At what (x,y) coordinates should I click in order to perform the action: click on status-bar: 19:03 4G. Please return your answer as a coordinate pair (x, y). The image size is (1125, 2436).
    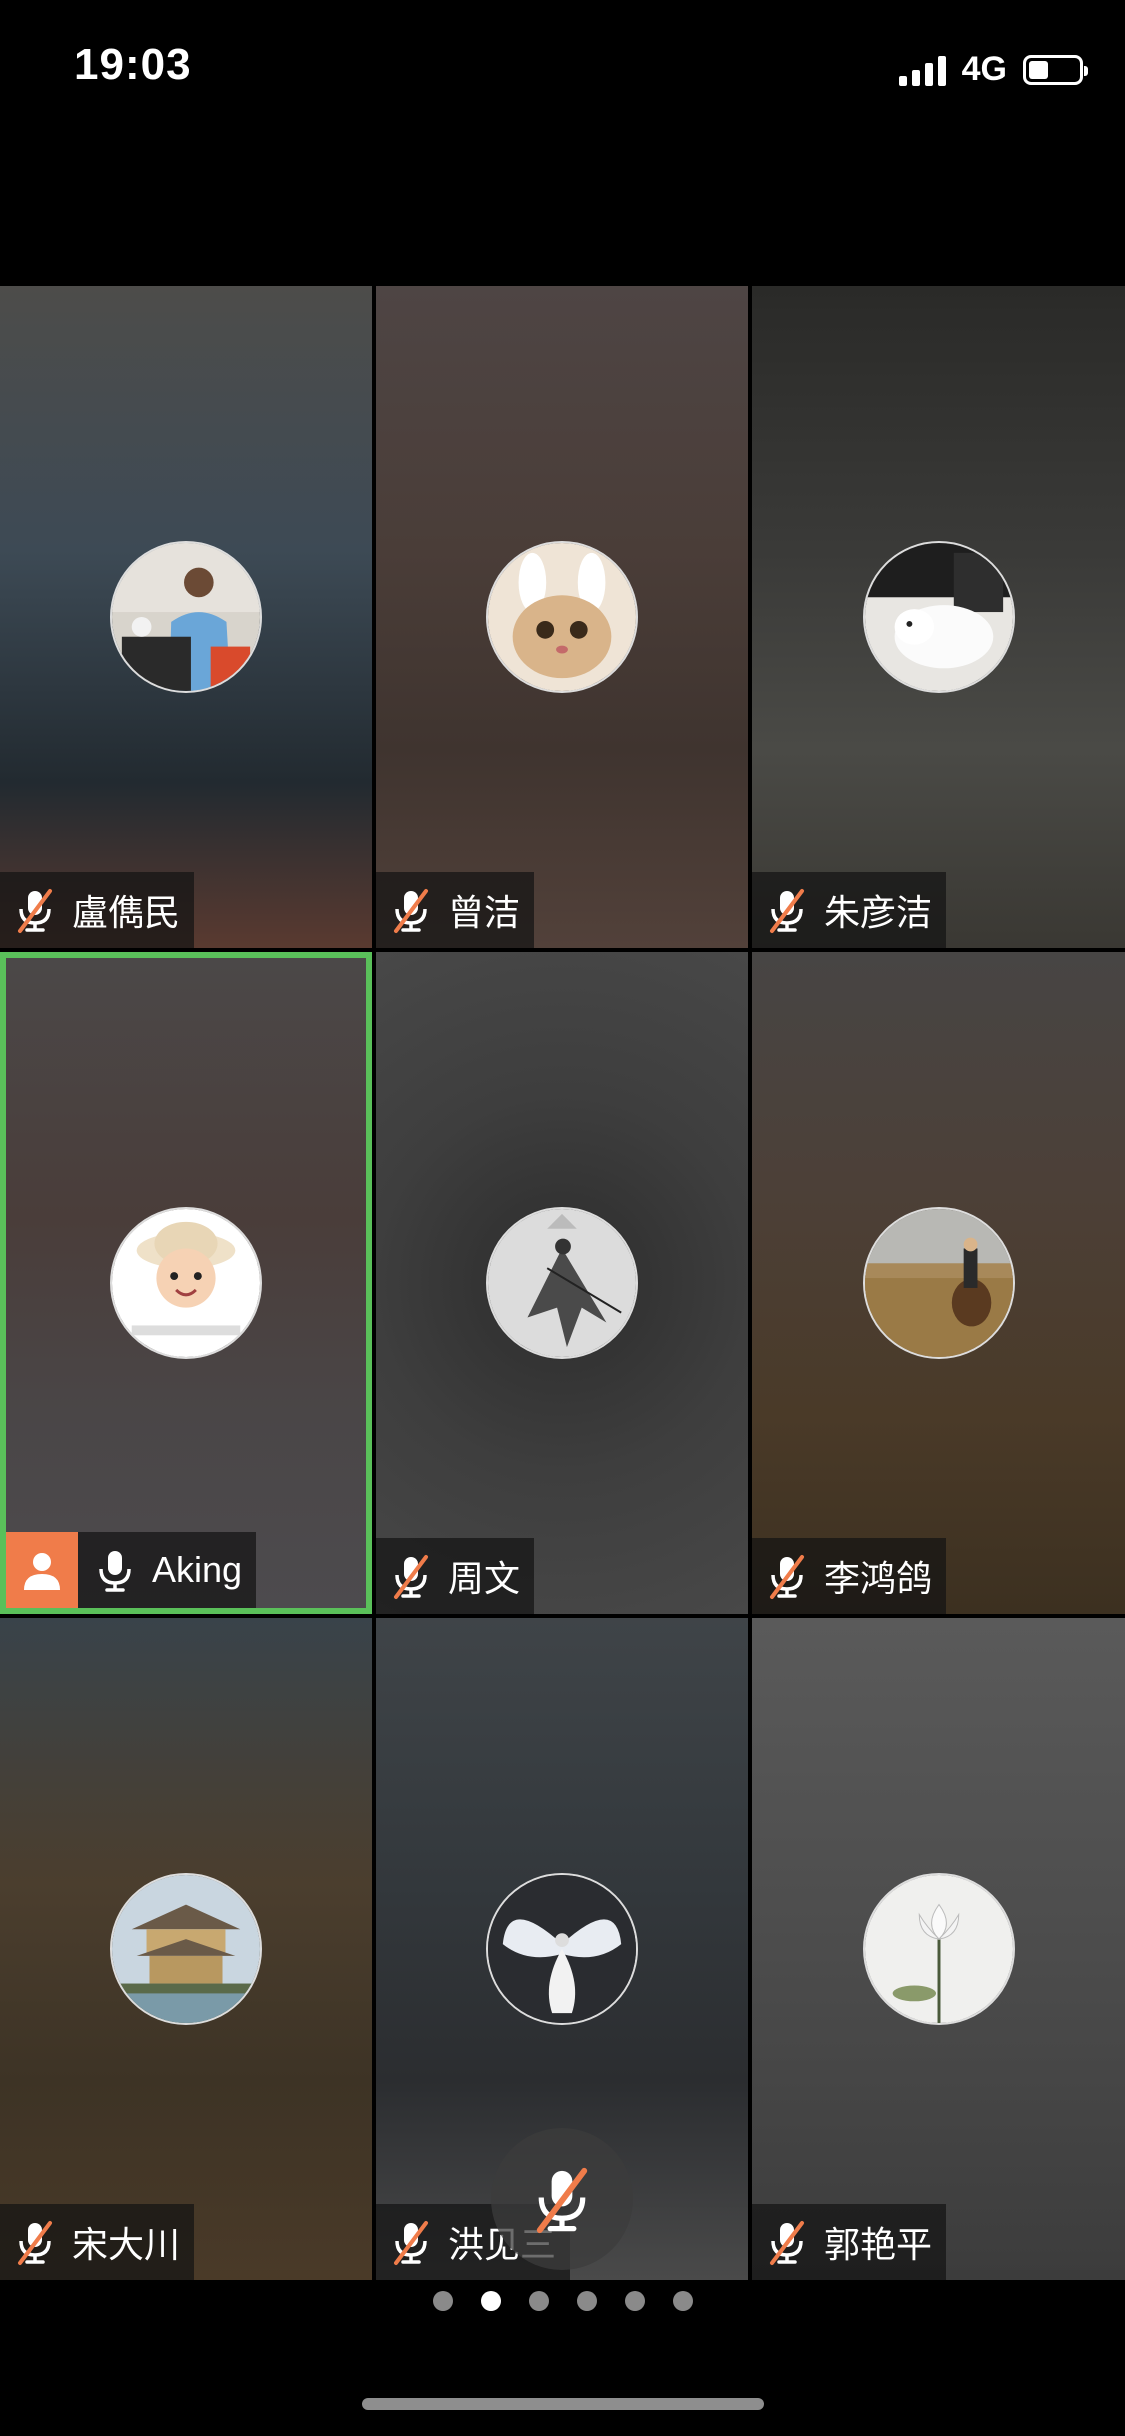
    Looking at the image, I should click on (562, 70).